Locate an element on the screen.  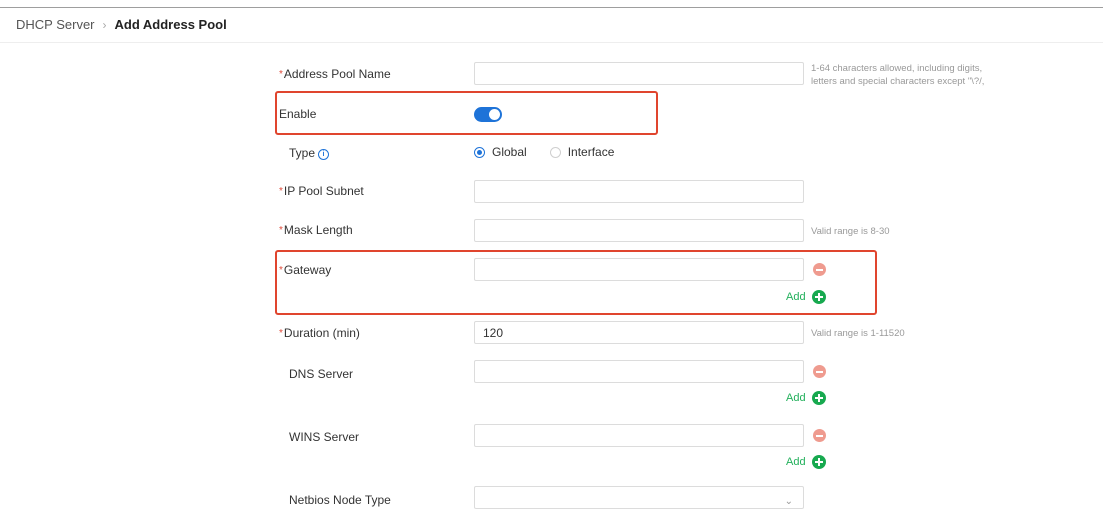
radio-interface-label: Interface is located at coordinates (591, 152).